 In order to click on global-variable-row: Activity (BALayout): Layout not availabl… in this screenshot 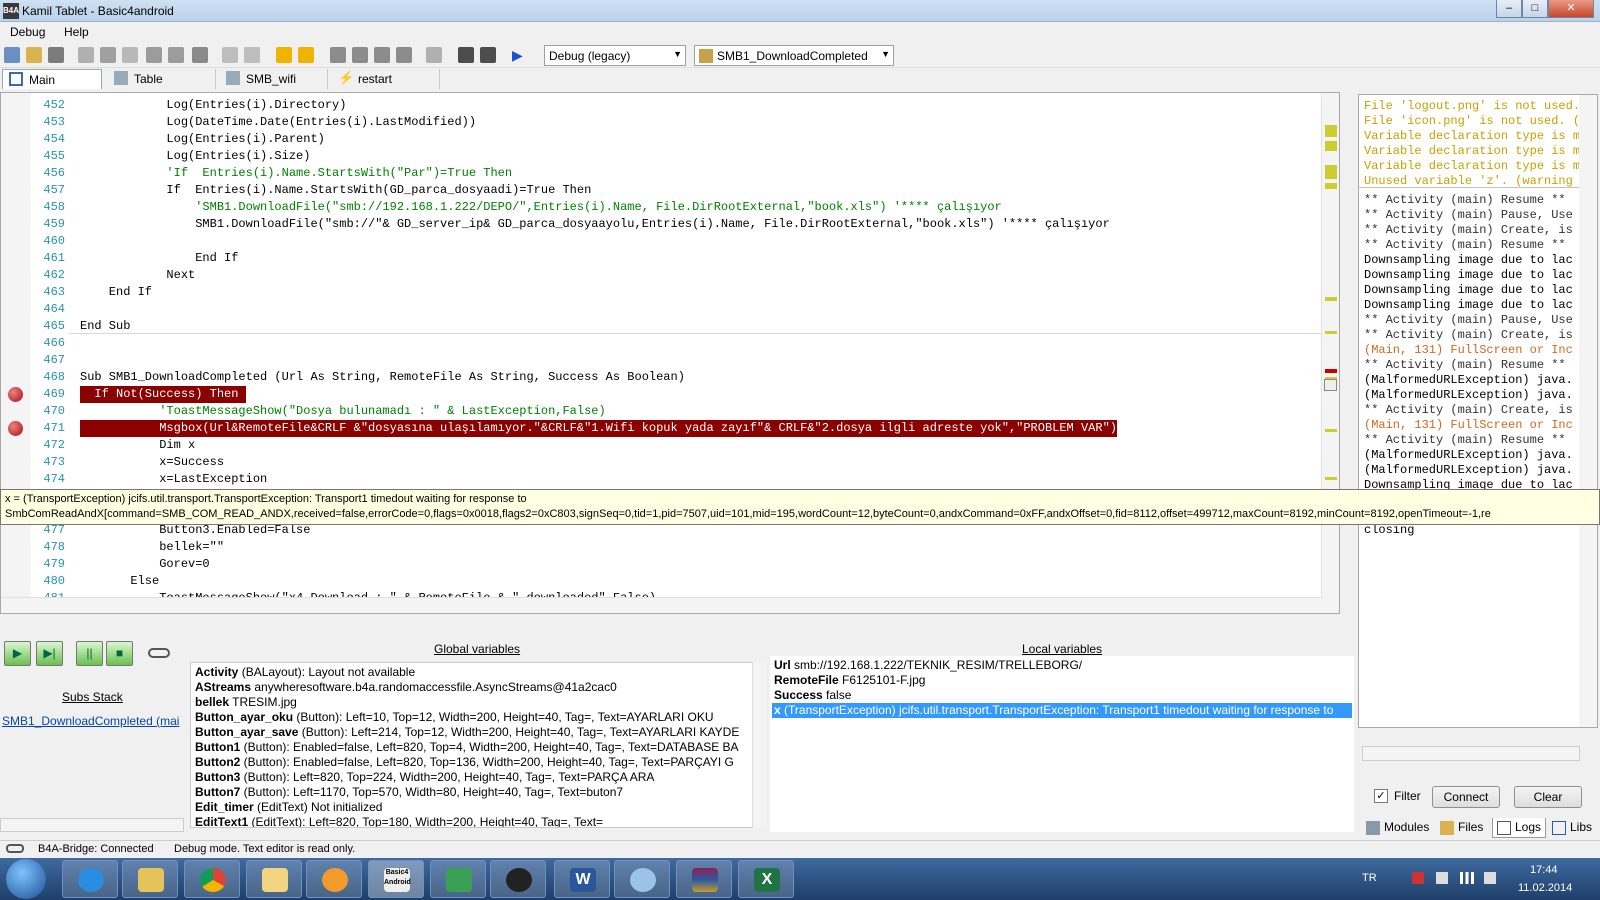, I will do `click(305, 672)`.